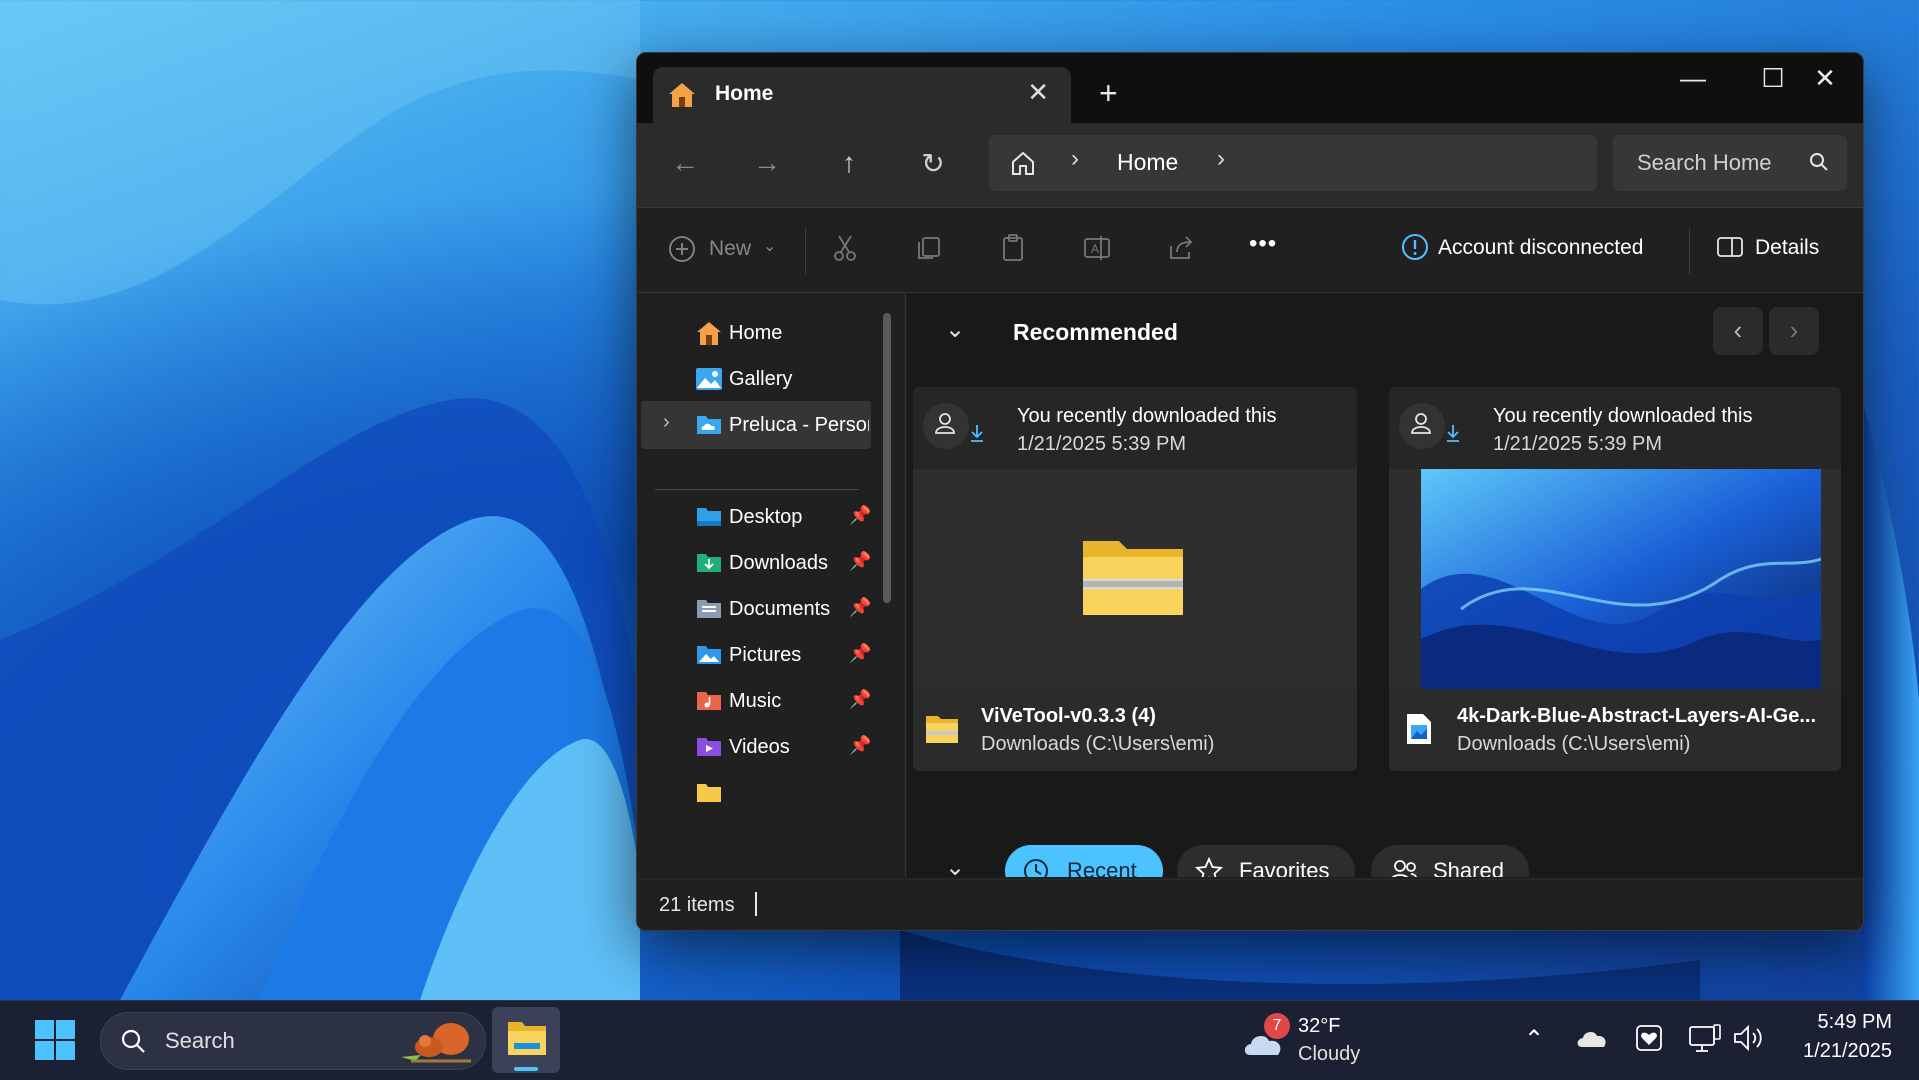  What do you see at coordinates (697, 905) in the screenshot?
I see `item-count: 21 items` at bounding box center [697, 905].